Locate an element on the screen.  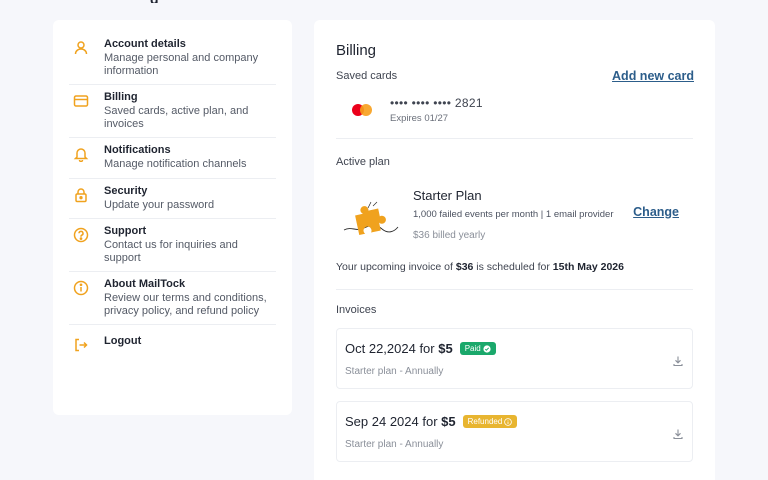
plan-price: $36 billed yearly is located at coordinates (449, 235).